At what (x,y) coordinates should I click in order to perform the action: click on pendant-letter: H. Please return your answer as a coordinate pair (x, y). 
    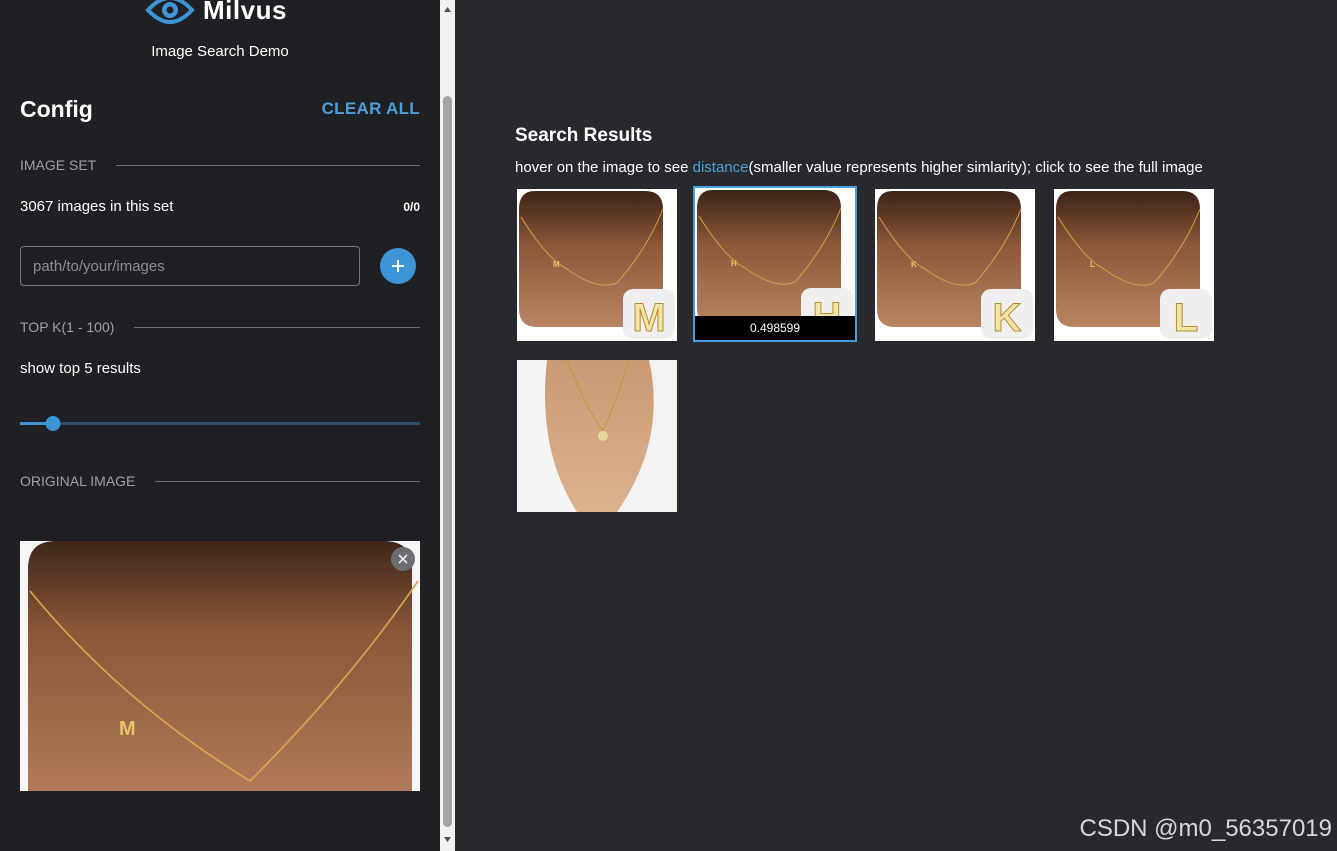
    Looking at the image, I should click on (734, 263).